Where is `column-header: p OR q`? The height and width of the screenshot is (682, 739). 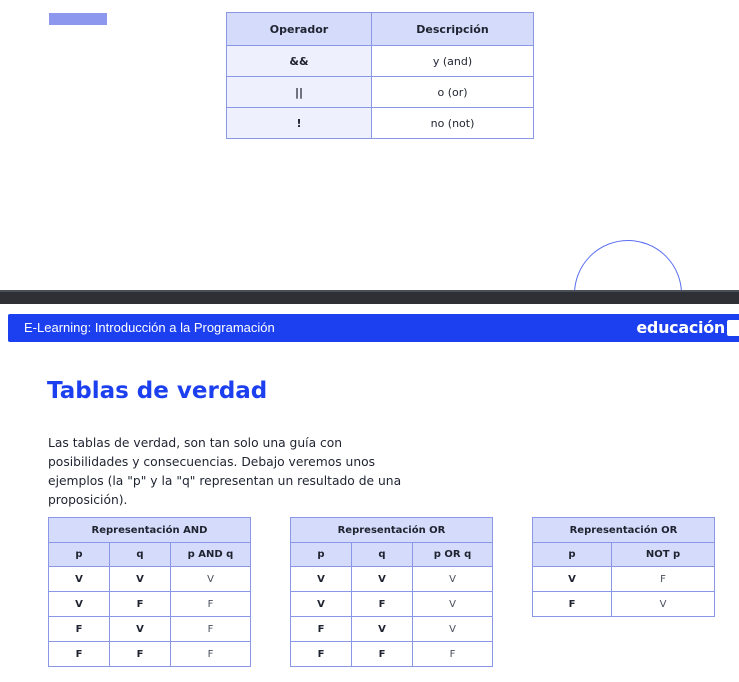
column-header: p OR q is located at coordinates (452, 554).